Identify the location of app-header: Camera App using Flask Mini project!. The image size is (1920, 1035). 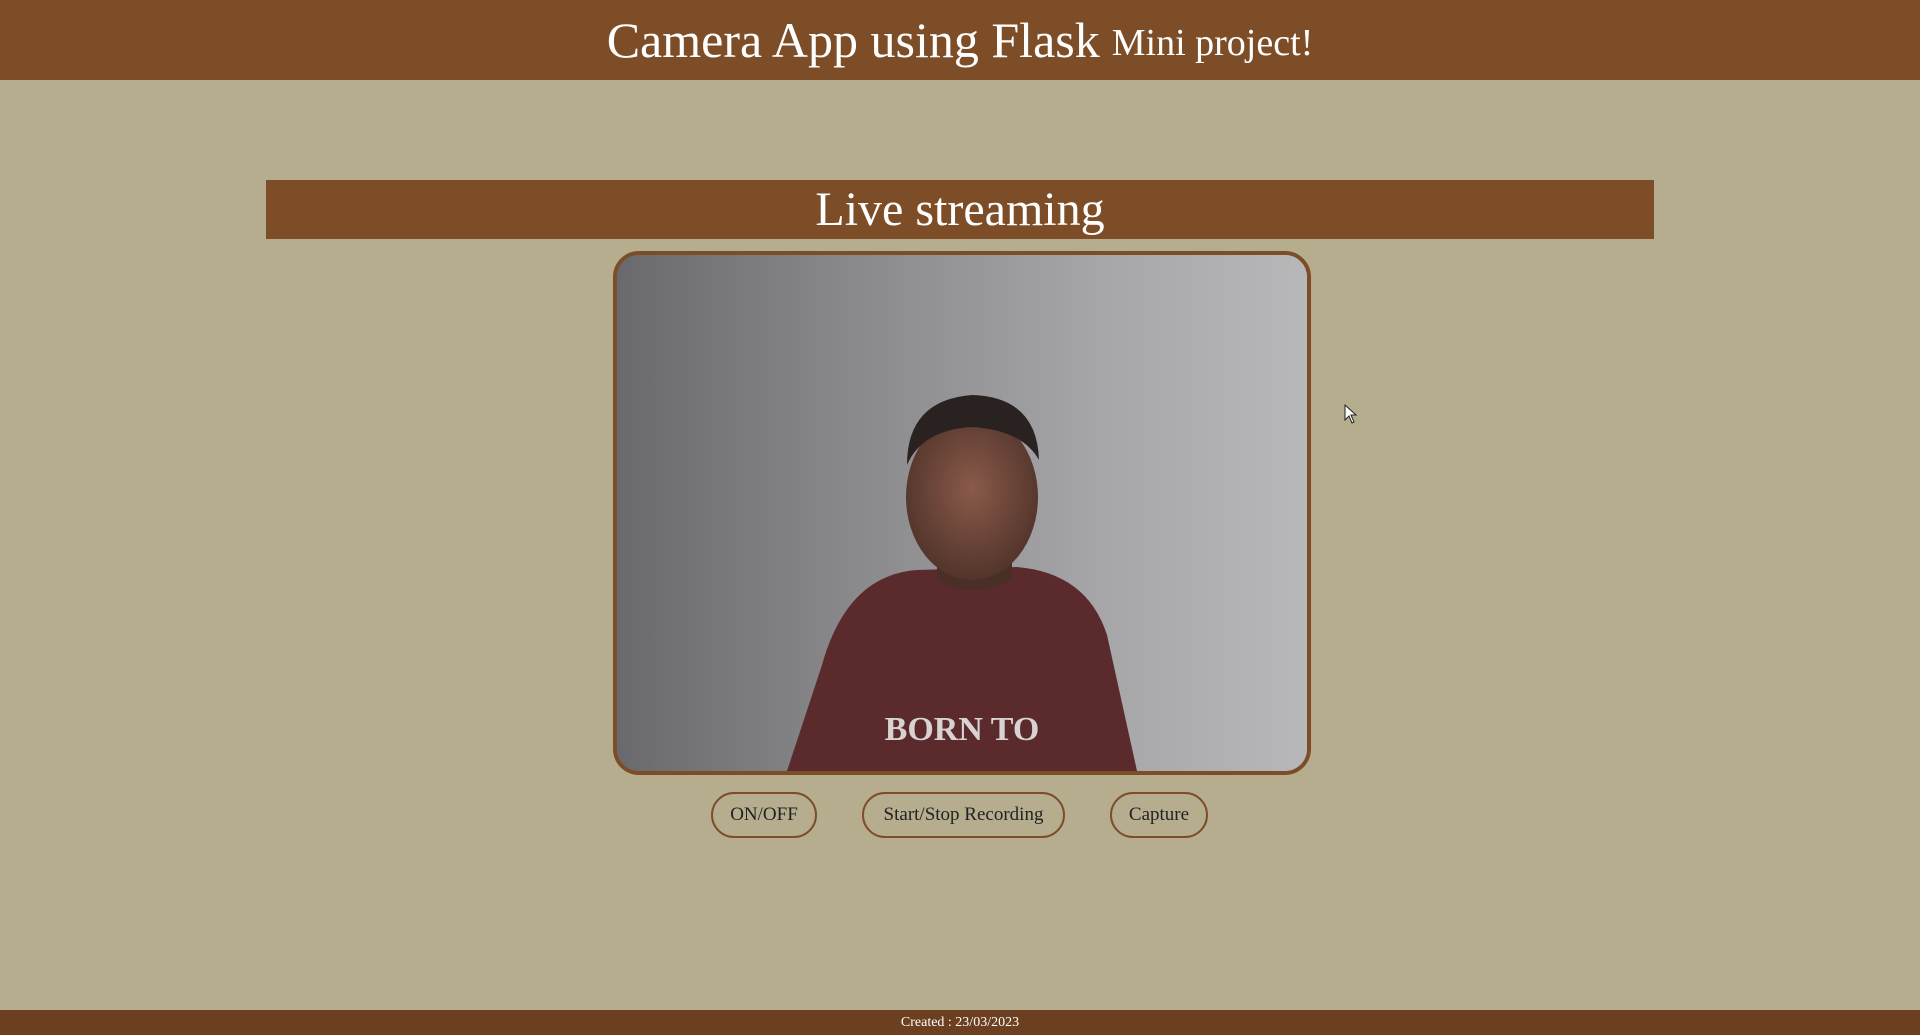
(960, 40).